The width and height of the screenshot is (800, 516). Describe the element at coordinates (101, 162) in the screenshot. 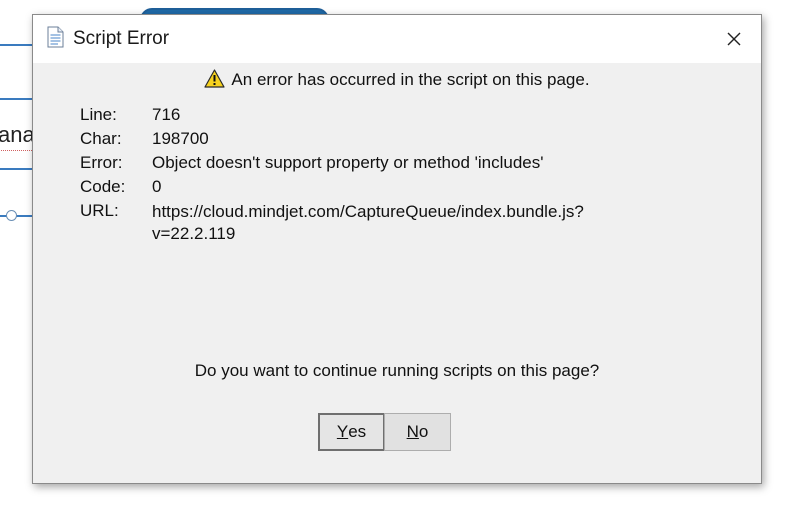

I see `detail-label: Error:` at that location.